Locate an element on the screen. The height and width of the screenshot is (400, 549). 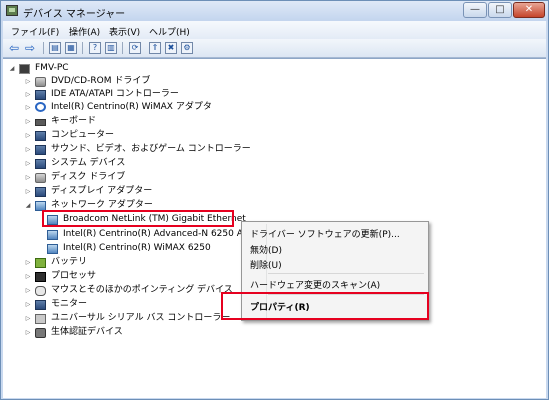
maximize-button: □ is located at coordinates (500, 10).